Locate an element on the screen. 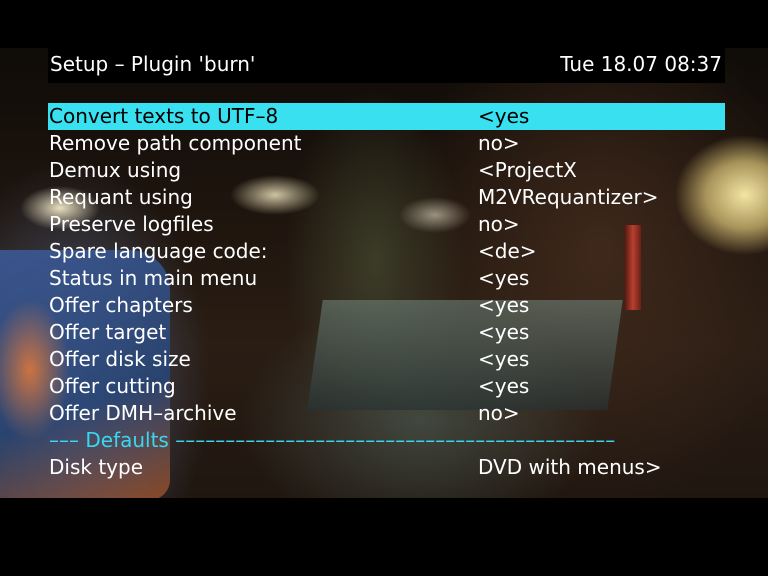 Image resolution: width=768 pixels, height=576 pixels. menu-item-label: Offer disk size is located at coordinates (120, 359).